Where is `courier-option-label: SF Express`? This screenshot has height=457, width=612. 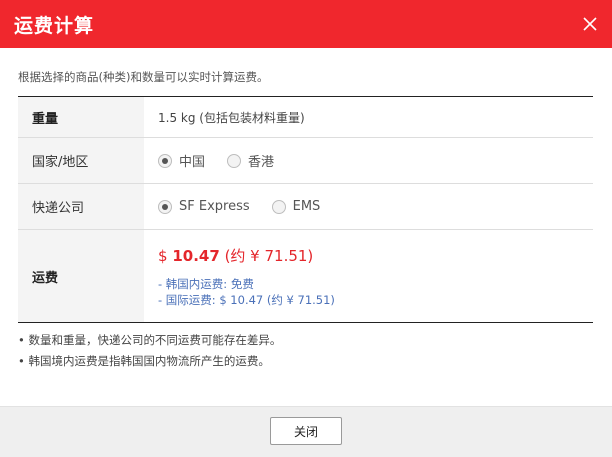 courier-option-label: SF Express is located at coordinates (214, 206).